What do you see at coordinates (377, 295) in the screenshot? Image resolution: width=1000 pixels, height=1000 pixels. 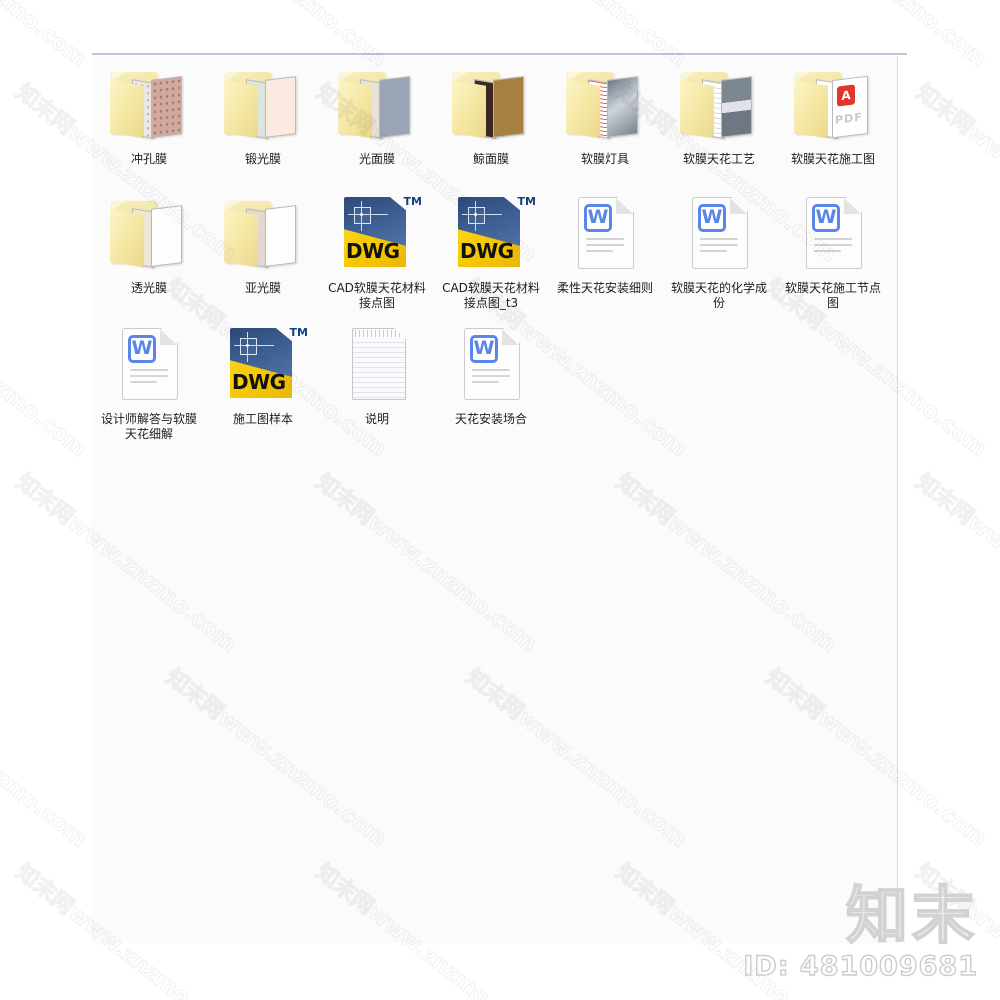 I see `file-item-label: CAD软膜天花材料接点图` at bounding box center [377, 295].